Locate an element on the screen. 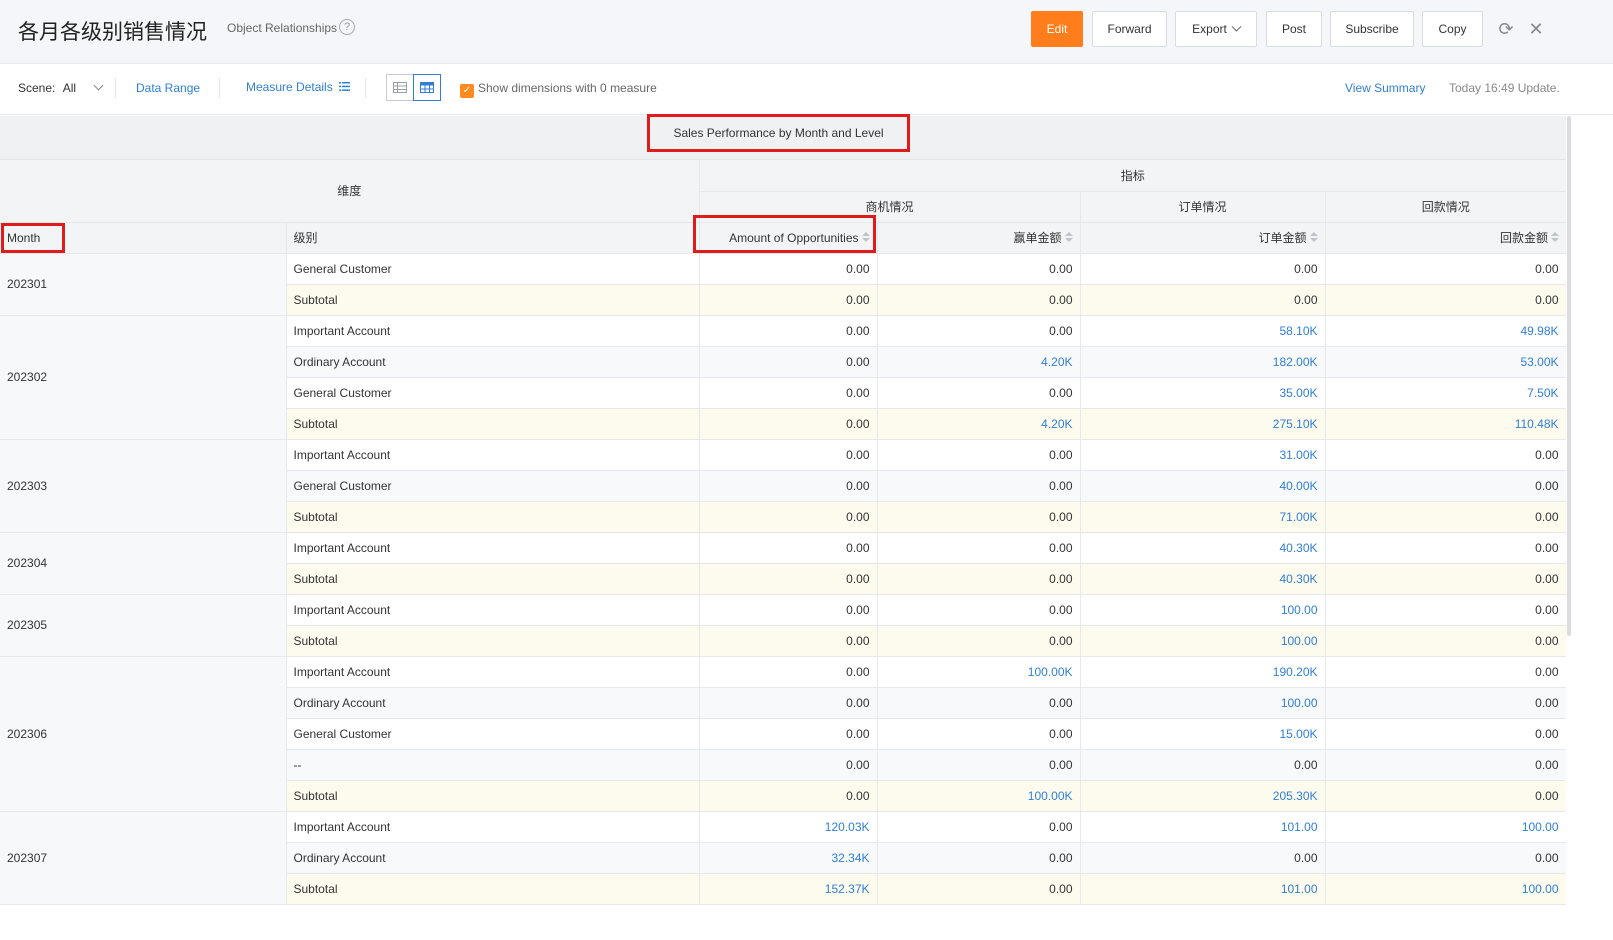 This screenshot has height=940, width=1613. order-value-cell: 71.00K is located at coordinates (1203, 517).